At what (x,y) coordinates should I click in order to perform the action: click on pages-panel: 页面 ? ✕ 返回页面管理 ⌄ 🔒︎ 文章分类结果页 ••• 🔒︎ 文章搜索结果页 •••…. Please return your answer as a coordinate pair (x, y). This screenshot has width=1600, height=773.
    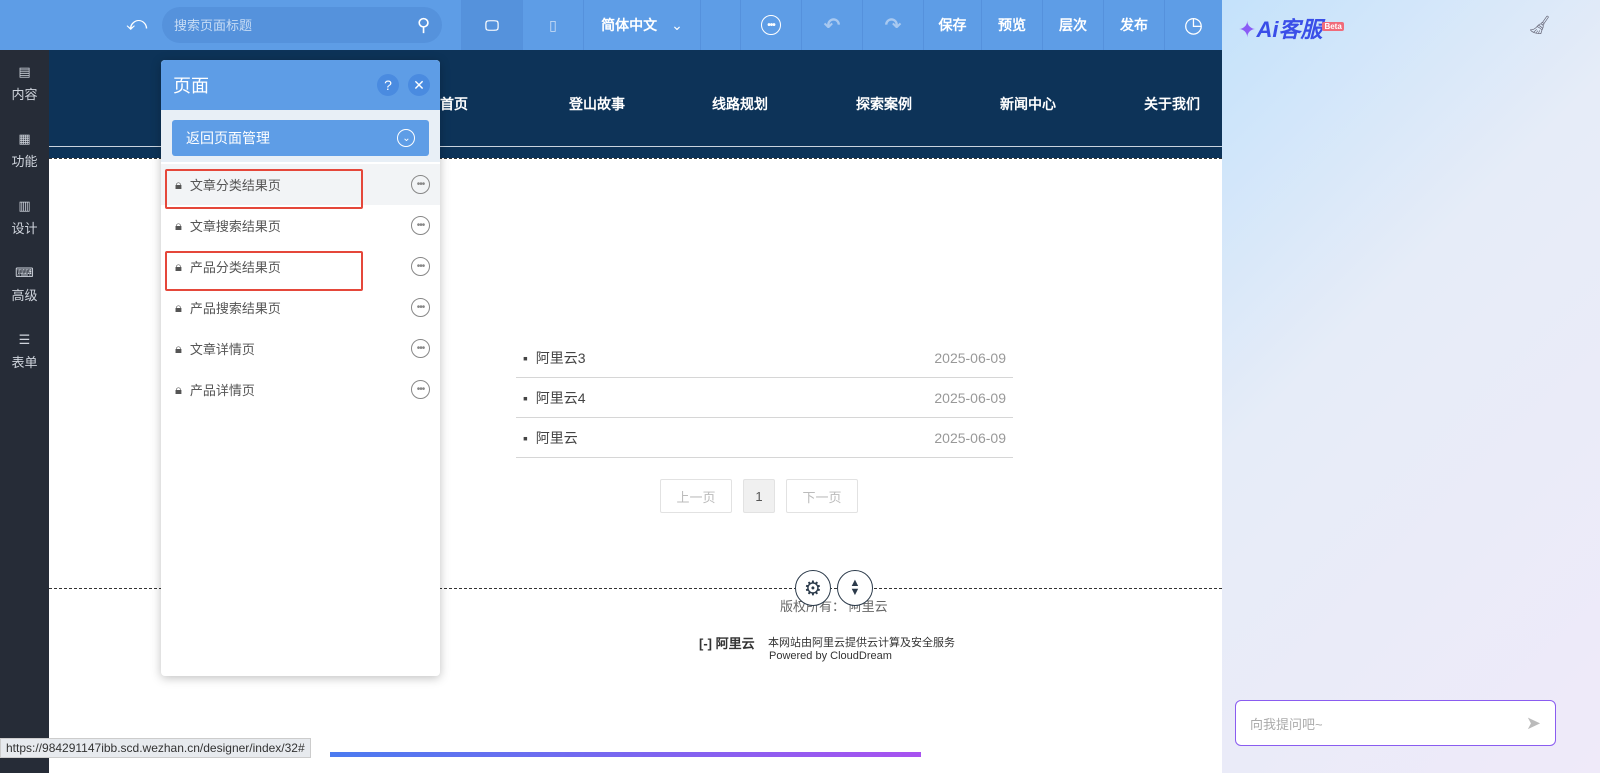
    Looking at the image, I should click on (300, 368).